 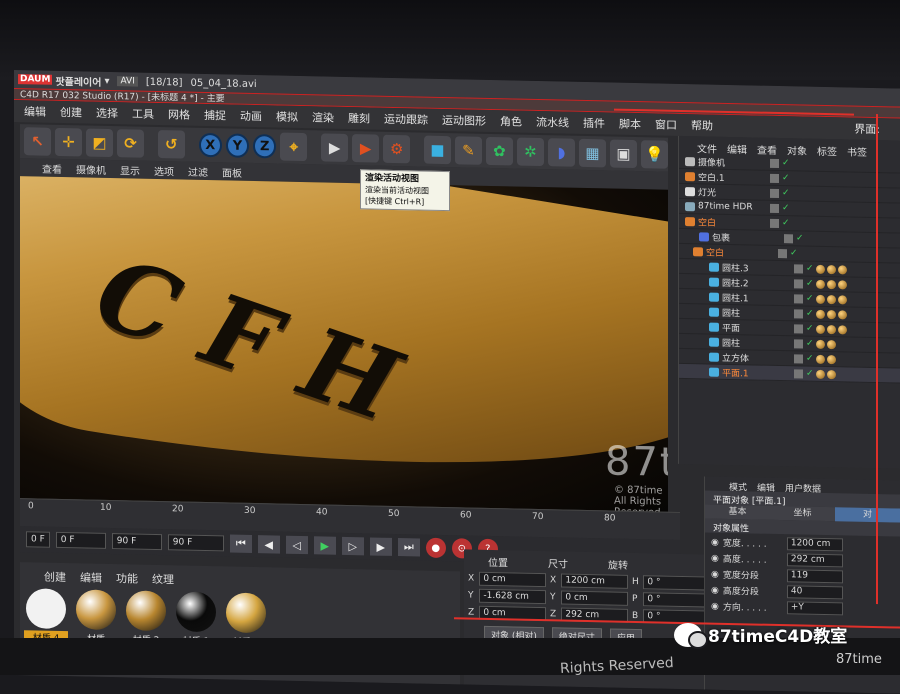 I want to click on rotate-icon: ⟳, so click(x=130, y=143).